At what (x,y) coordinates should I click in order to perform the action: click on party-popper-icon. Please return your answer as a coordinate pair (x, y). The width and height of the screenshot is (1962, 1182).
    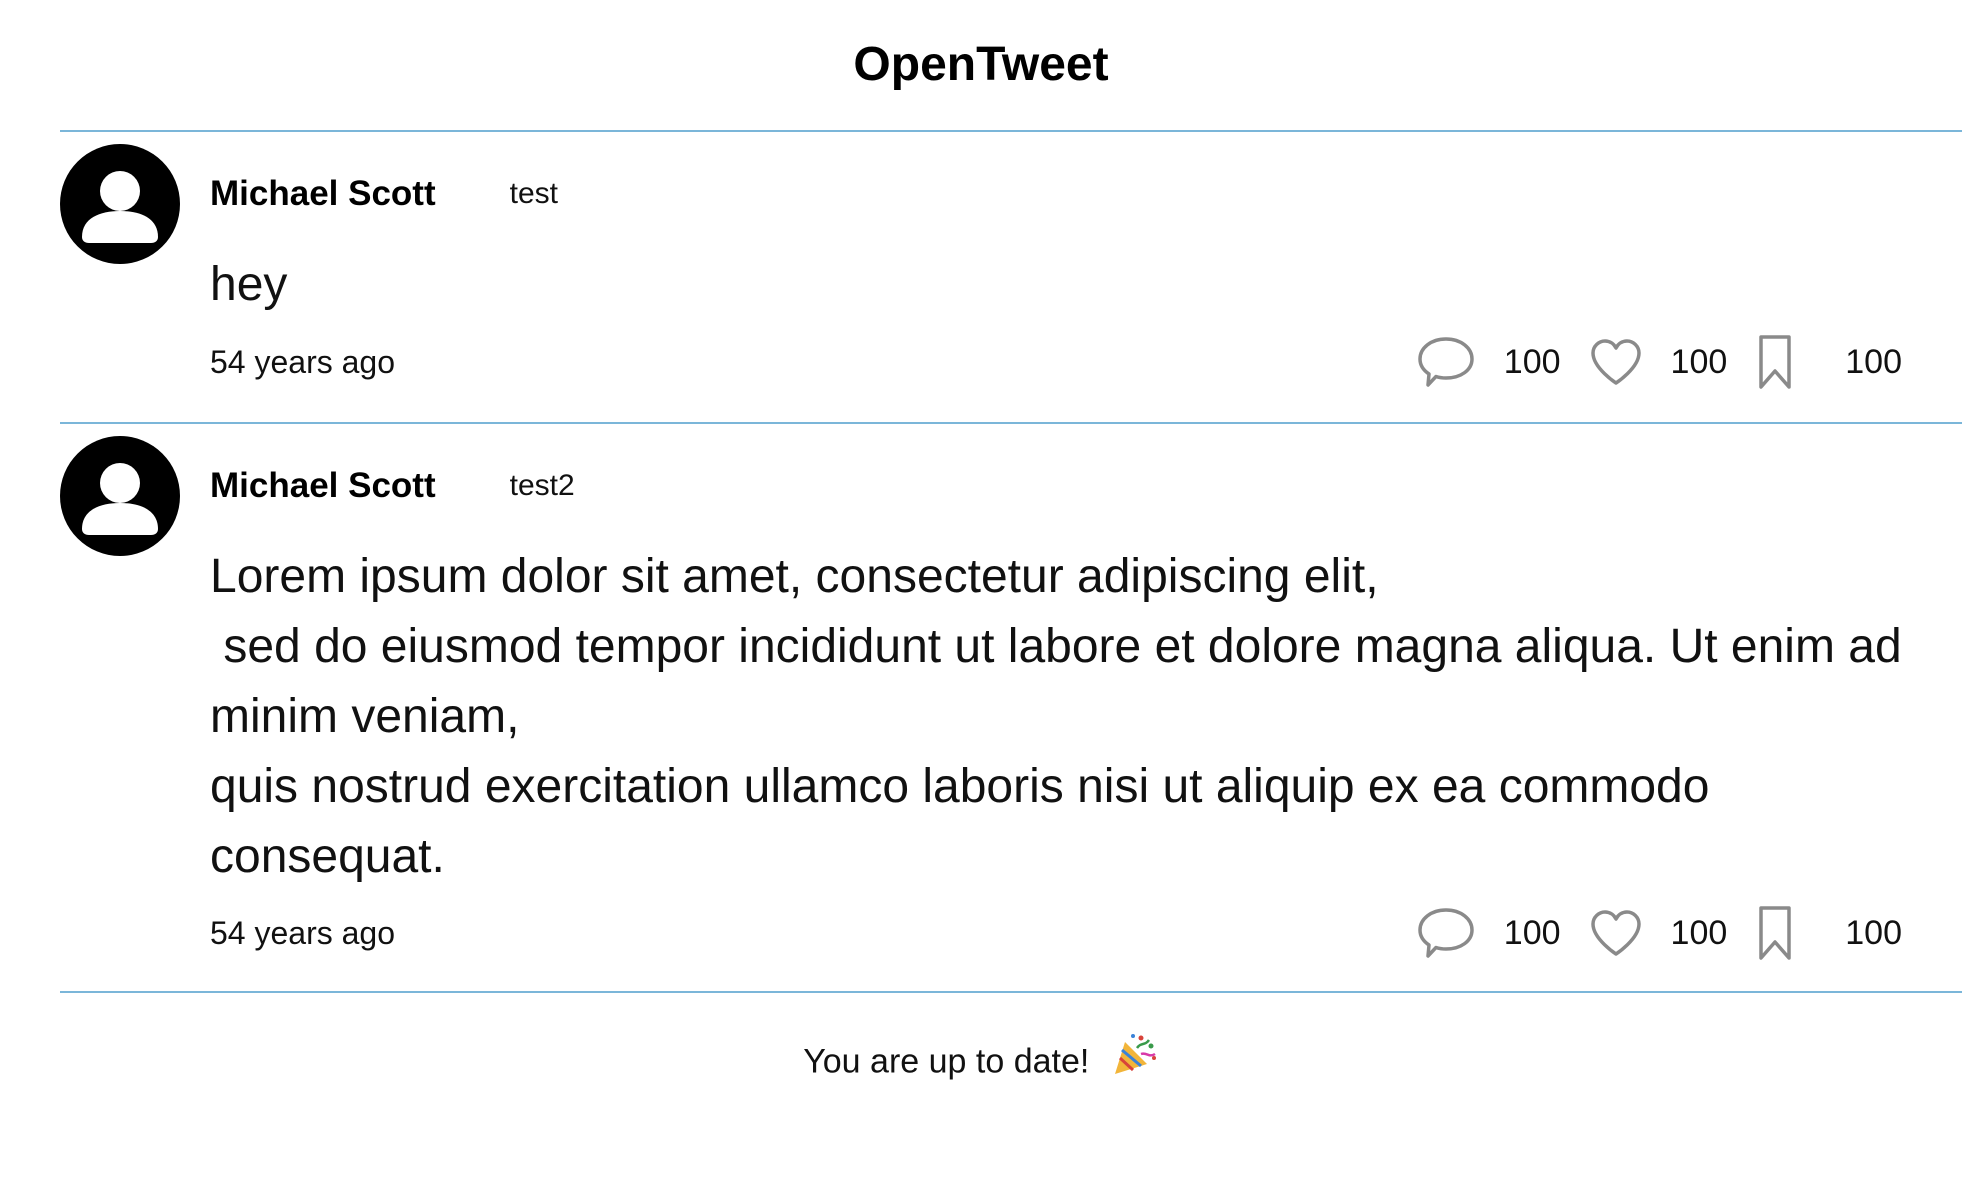
    Looking at the image, I should click on (1135, 1063).